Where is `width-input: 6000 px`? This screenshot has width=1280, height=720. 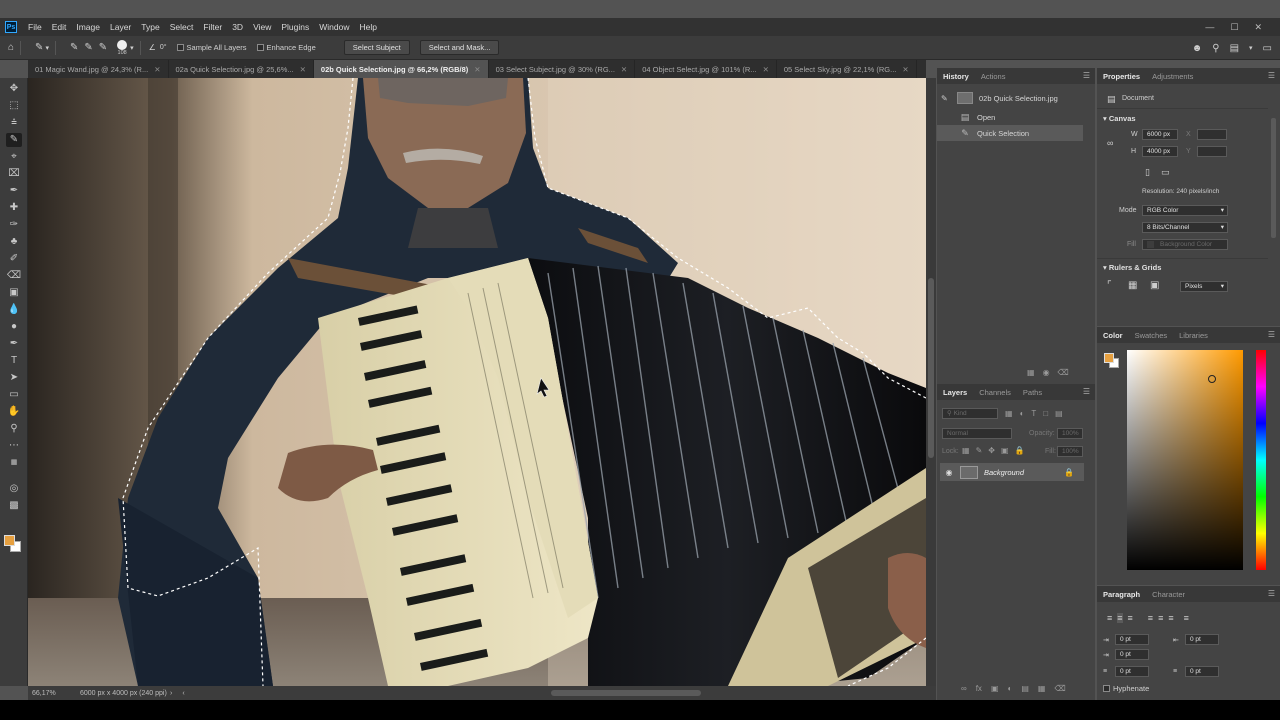
width-input: 6000 px is located at coordinates (1160, 134).